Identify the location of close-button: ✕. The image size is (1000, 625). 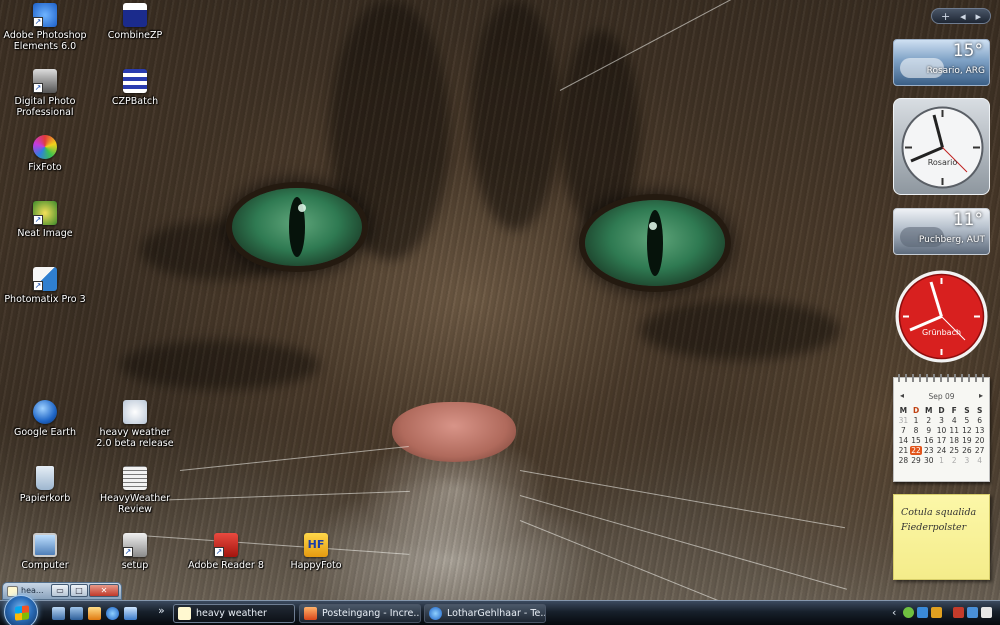
(104, 590).